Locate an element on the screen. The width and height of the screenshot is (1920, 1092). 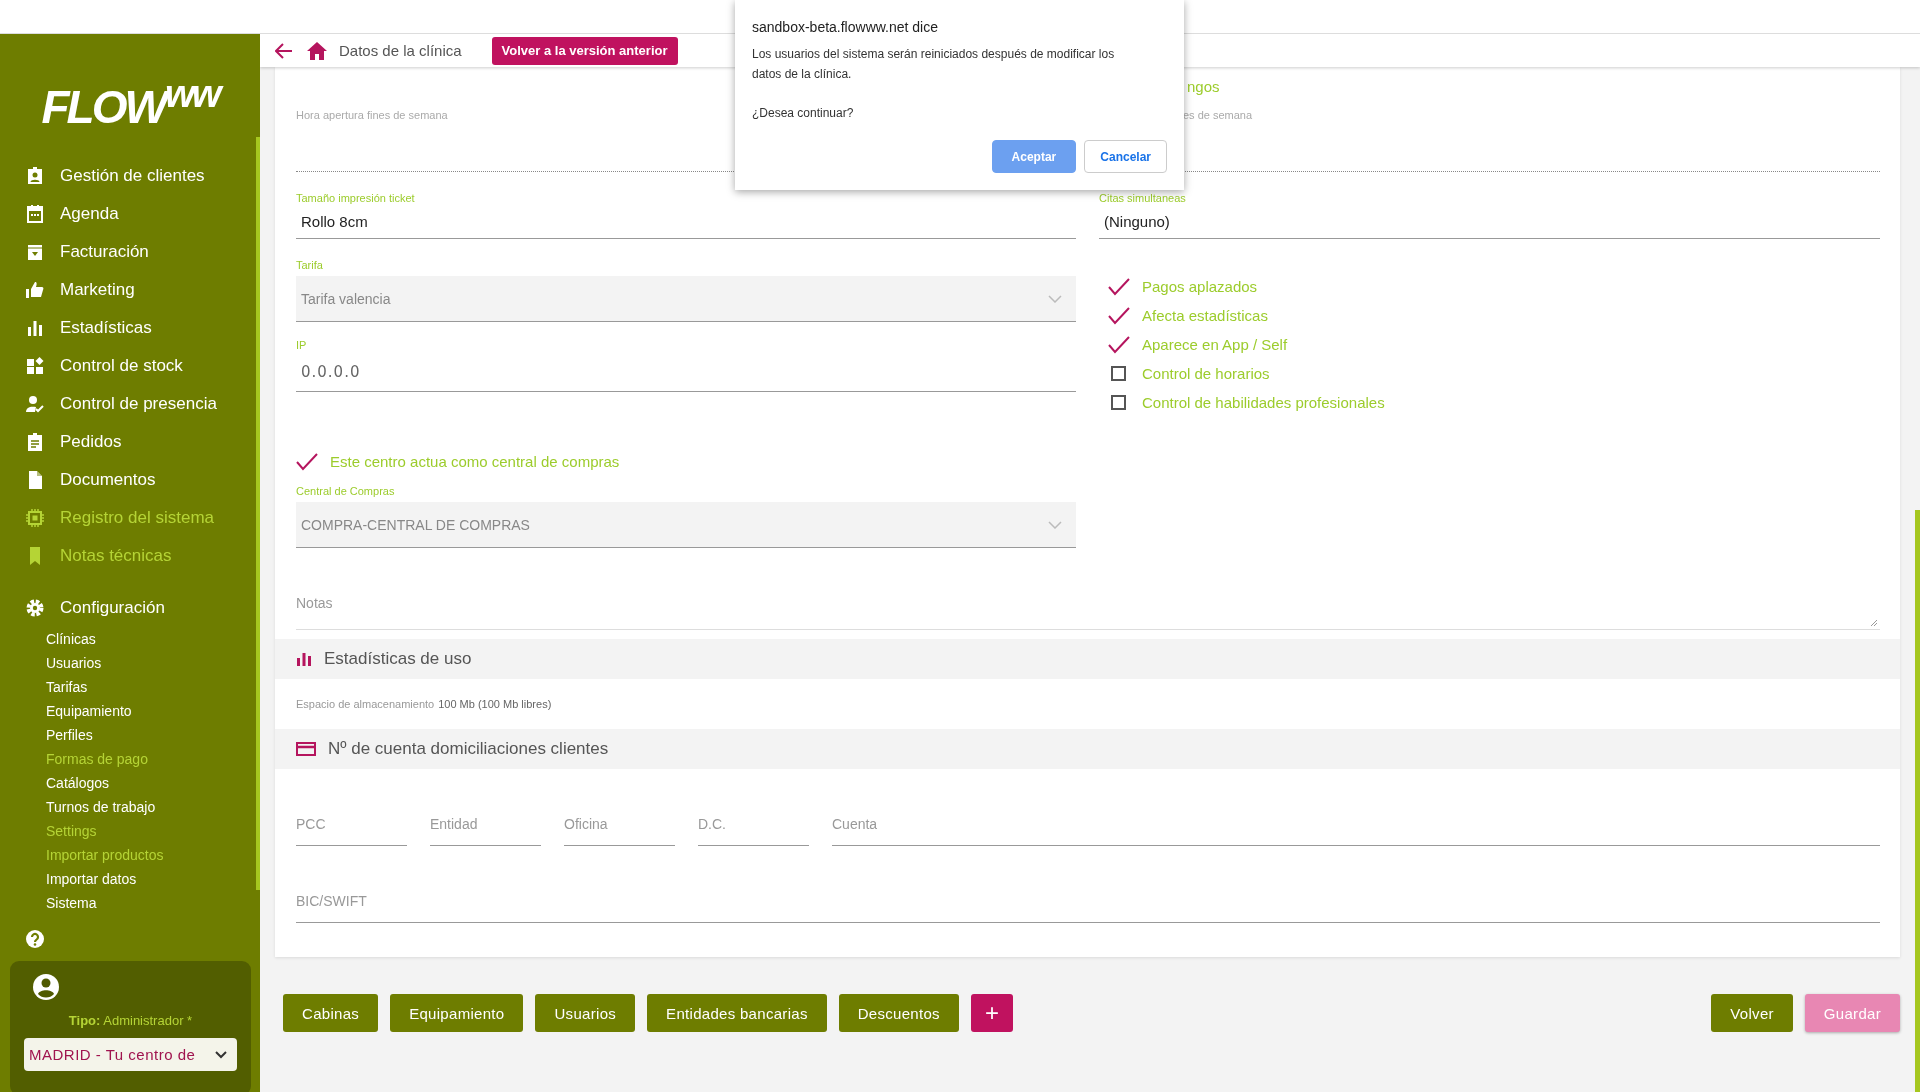
storage-label: Espacio de almacenamiento is located at coordinates (365, 704).